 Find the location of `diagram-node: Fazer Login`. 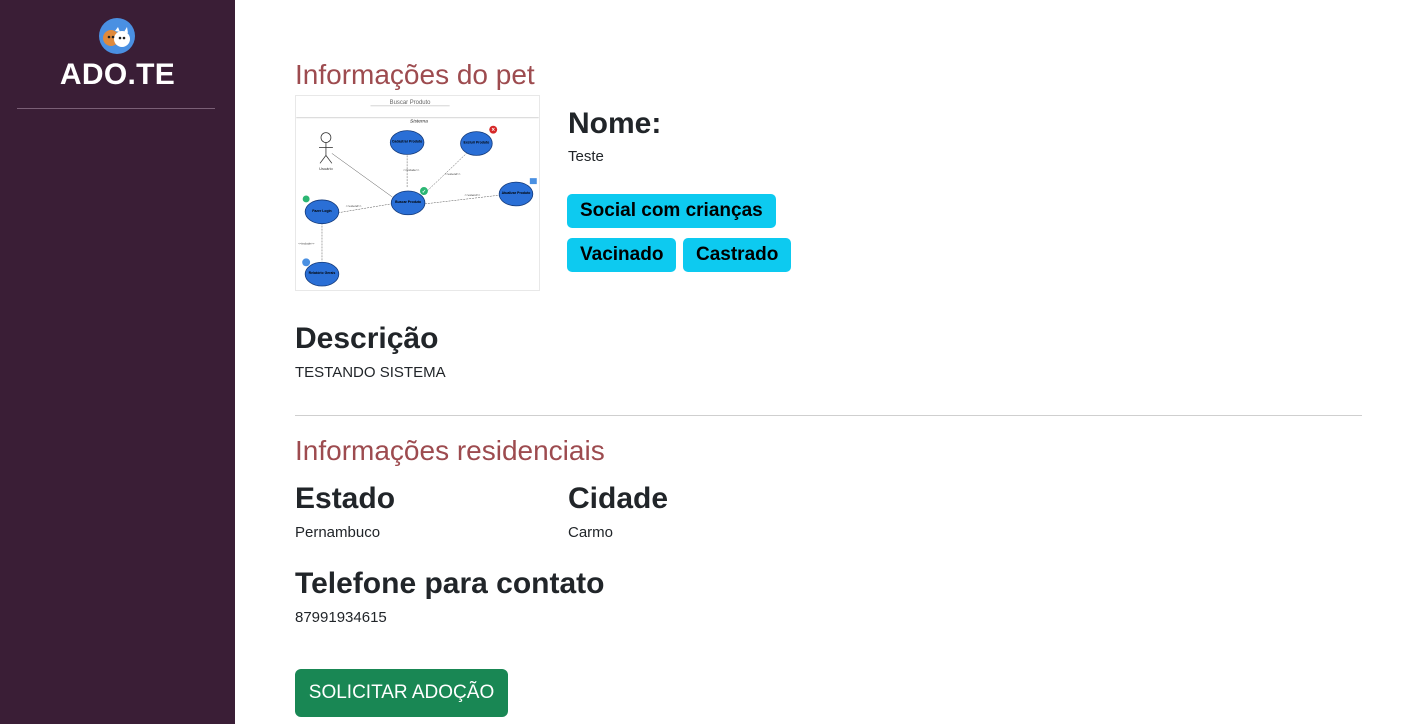

diagram-node: Fazer Login is located at coordinates (321, 211).